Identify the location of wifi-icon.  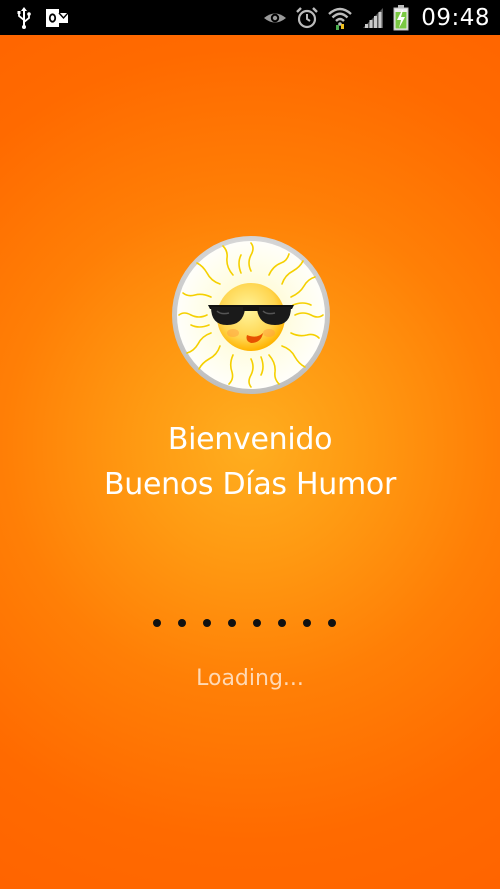
(340, 18).